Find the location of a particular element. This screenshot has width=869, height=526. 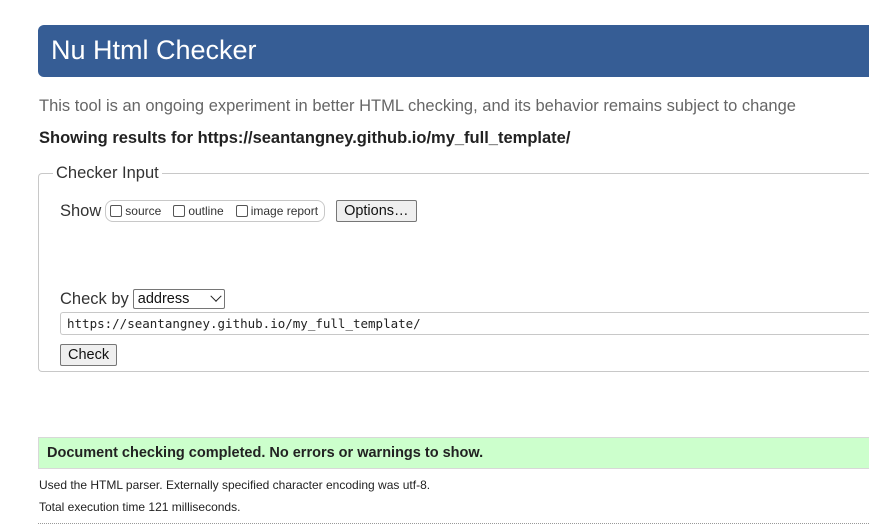

show-outline-option: outline is located at coordinates (198, 211).